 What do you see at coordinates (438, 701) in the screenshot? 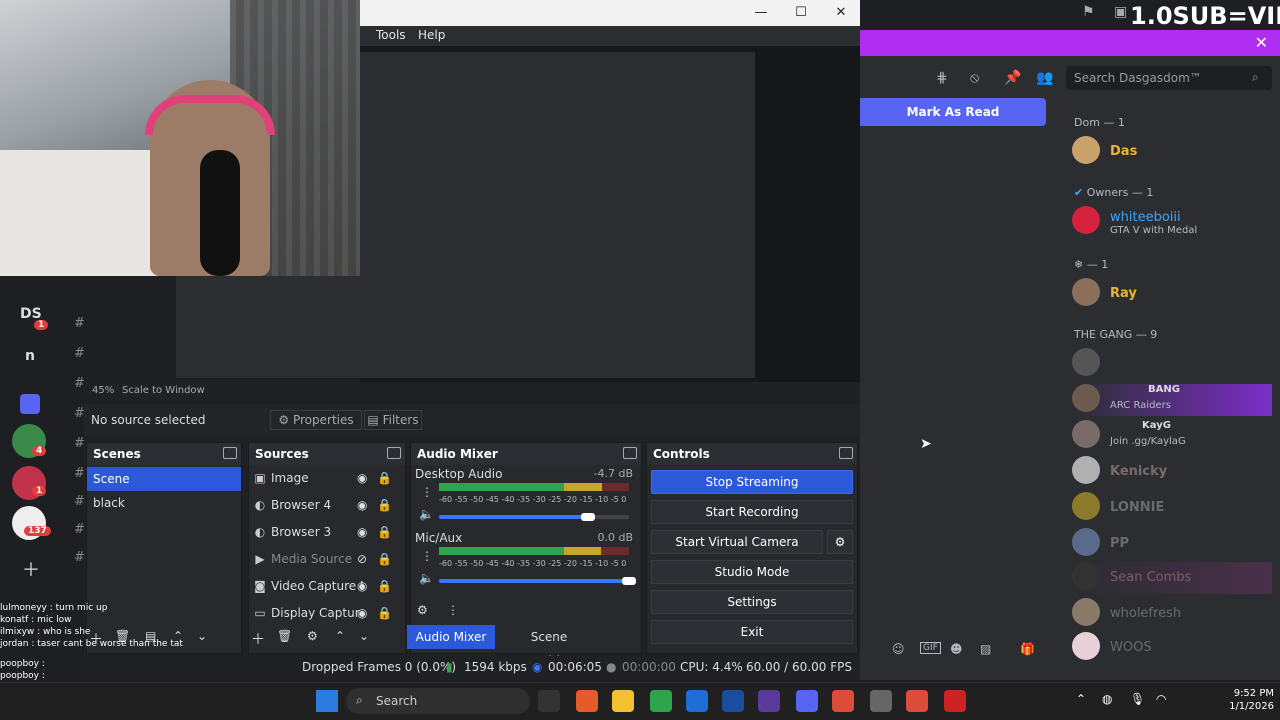
I see `taskbar-search: ⌕ Search` at bounding box center [438, 701].